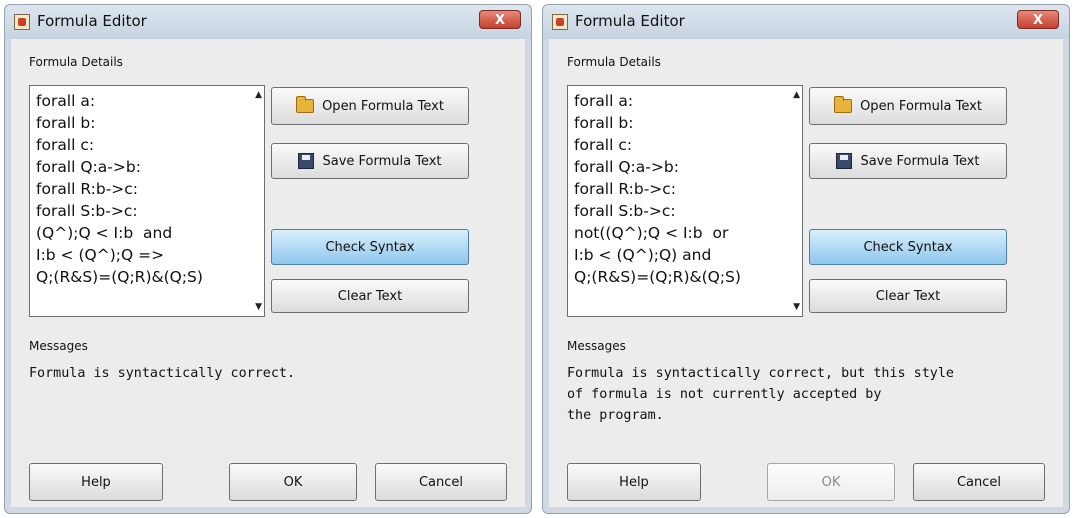  What do you see at coordinates (267, 414) in the screenshot?
I see `messages-area: Formula is syntactically correct.` at bounding box center [267, 414].